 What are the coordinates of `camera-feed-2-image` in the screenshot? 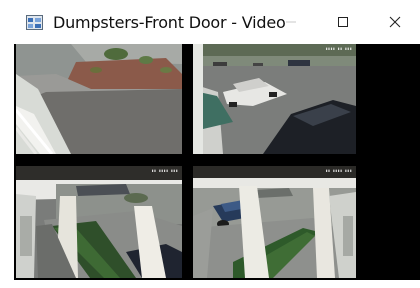 It's located at (274, 99).